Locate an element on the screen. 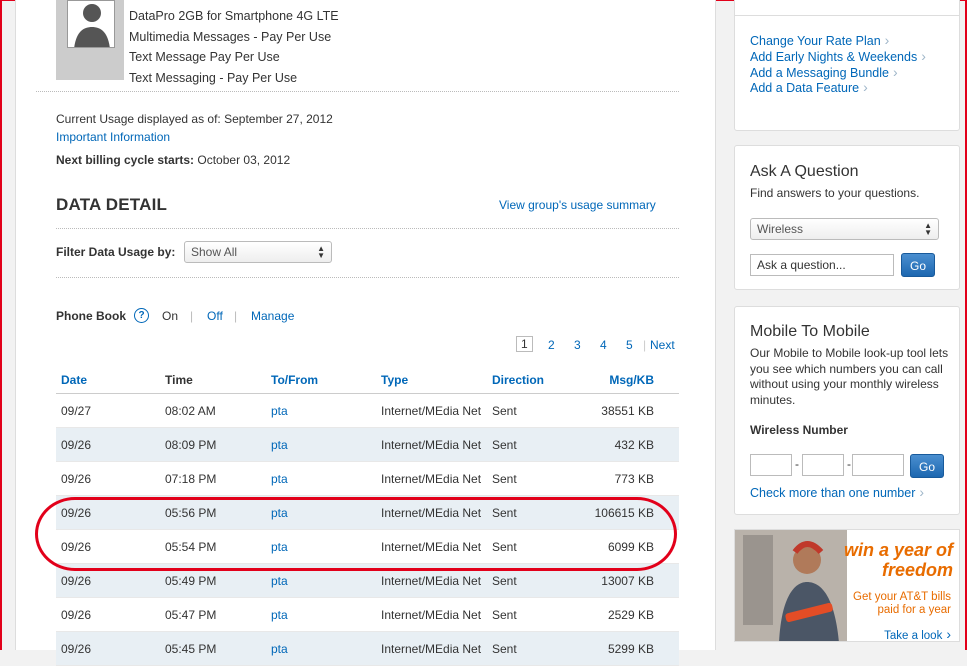 This screenshot has height=666, width=967. feature-item: DataPro 2GB for Smartphone 4G LTE is located at coordinates (234, 16).